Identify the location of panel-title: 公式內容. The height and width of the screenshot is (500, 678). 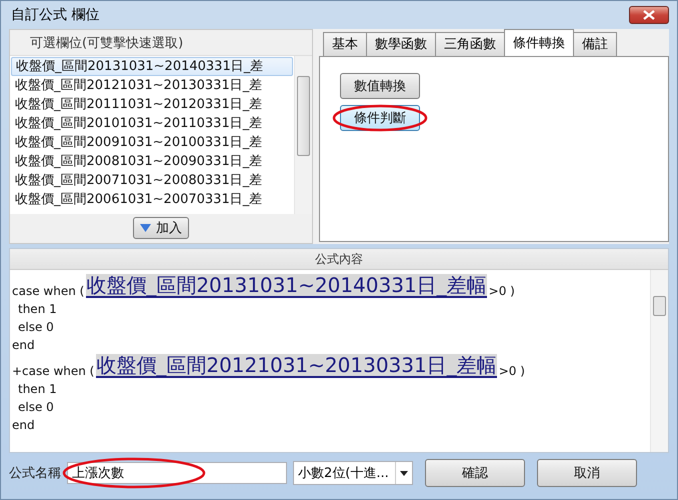
(339, 259).